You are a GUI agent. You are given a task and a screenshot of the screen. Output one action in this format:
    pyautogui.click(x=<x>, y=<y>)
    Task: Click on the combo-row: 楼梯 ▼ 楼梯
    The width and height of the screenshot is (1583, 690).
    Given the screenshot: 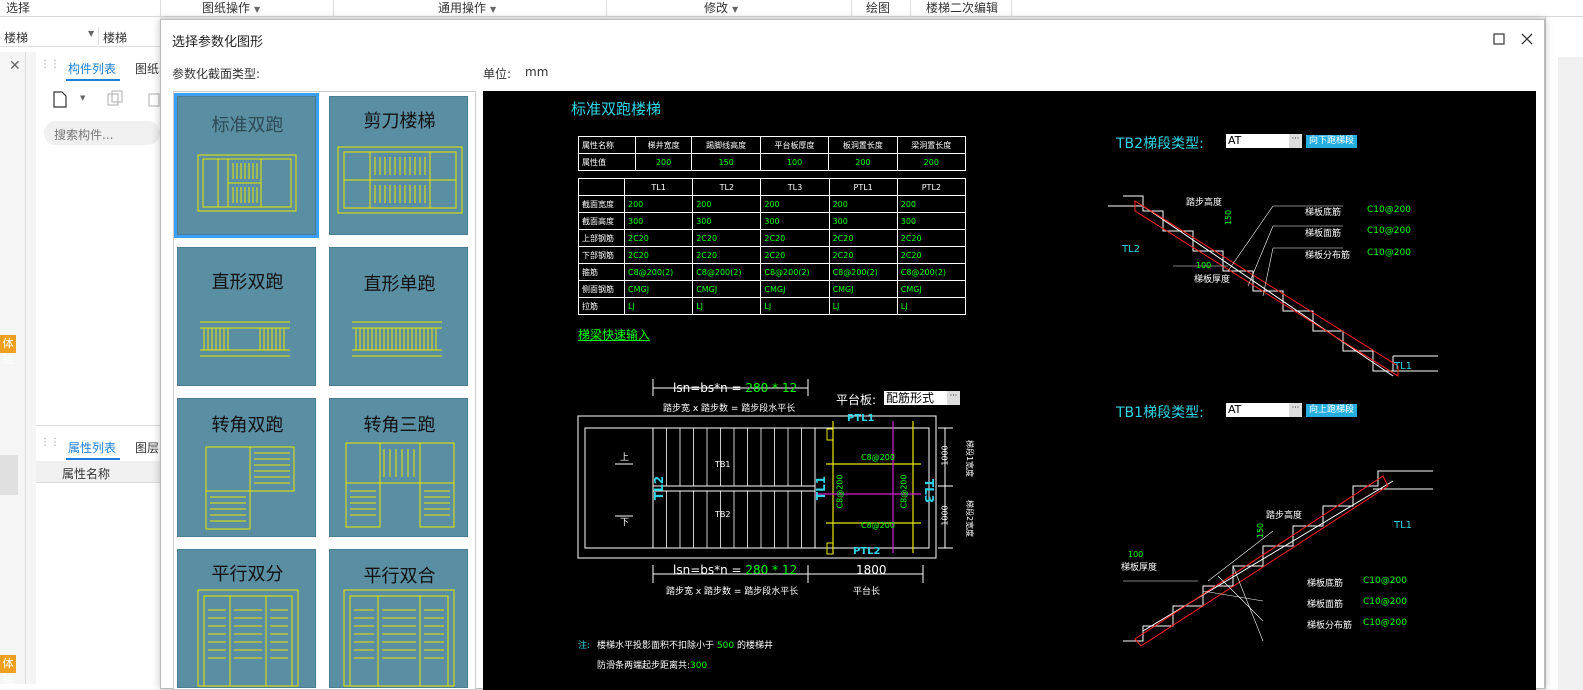 What is the action you would take?
    pyautogui.click(x=80, y=36)
    